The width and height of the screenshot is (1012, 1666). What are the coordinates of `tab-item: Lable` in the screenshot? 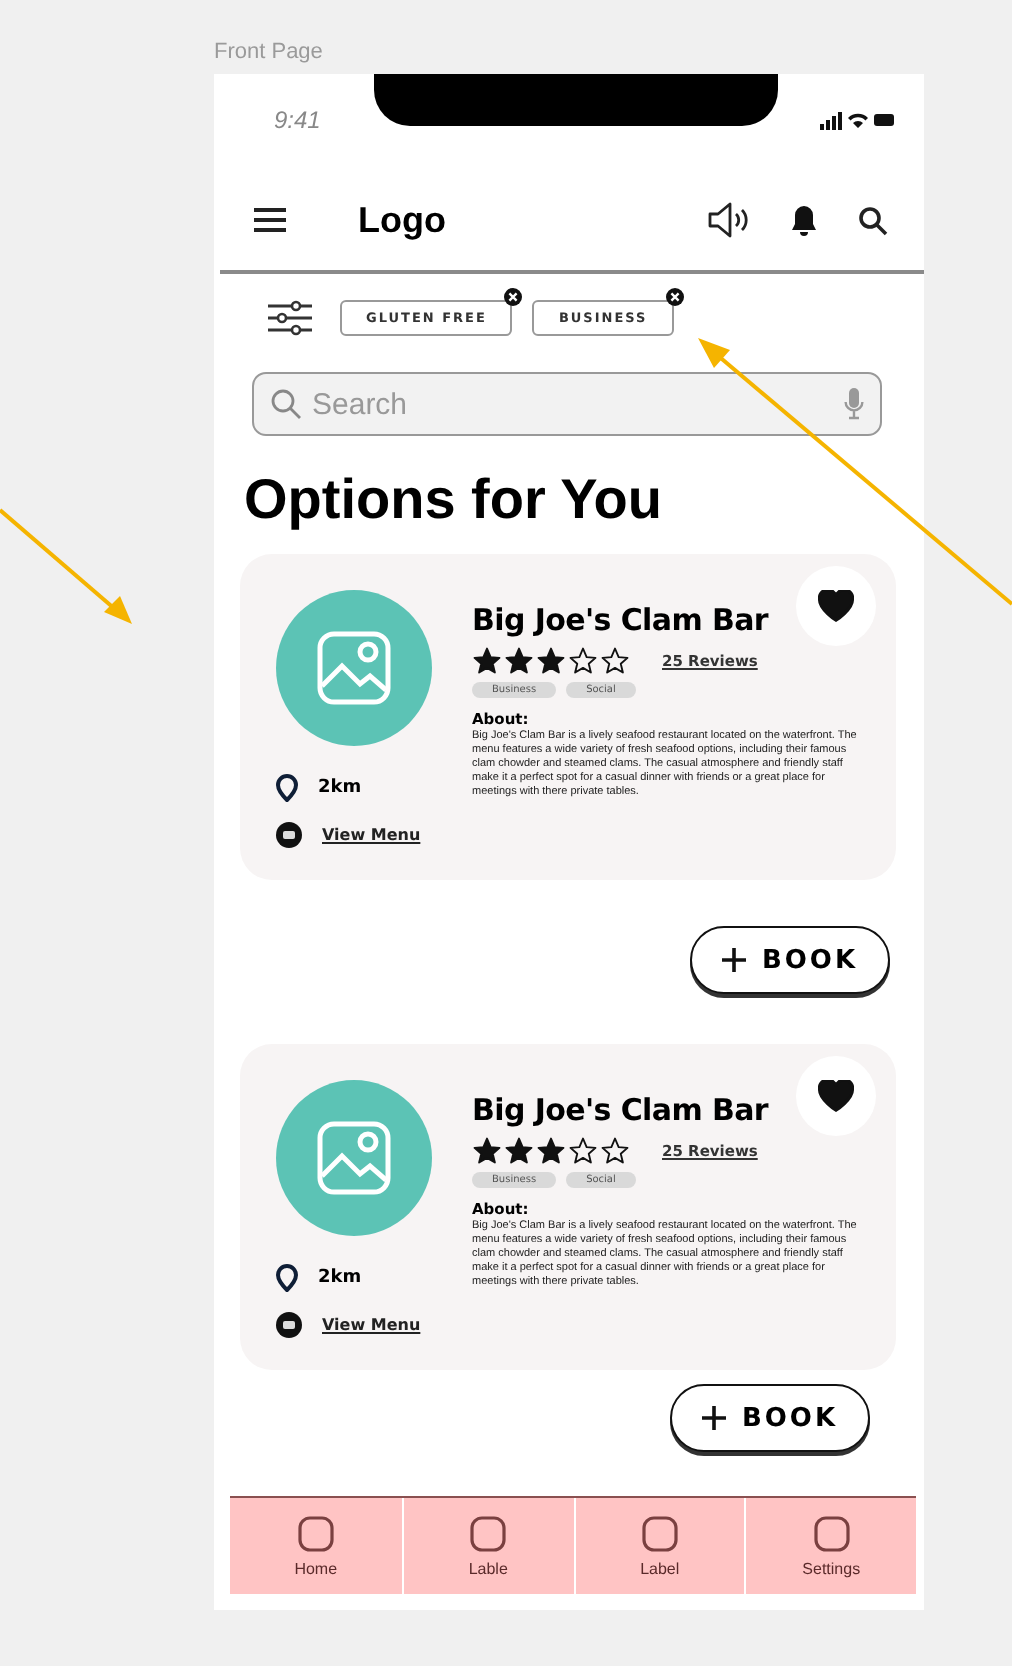 It's located at (487, 1546).